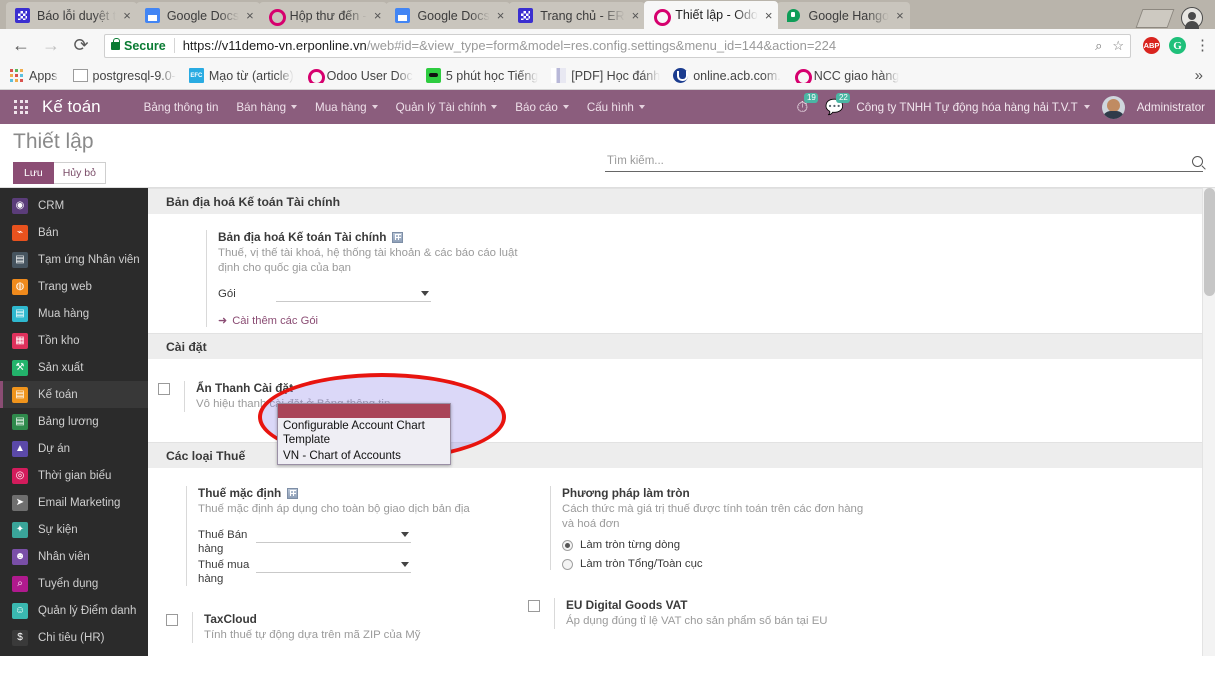 This screenshot has width=1215, height=696. I want to click on bookmark-apps: Apps, so click(32, 76).